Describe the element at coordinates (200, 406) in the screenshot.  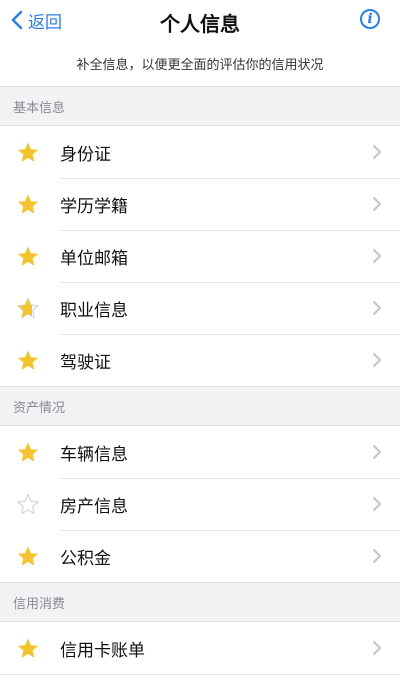
I see `section-header: 资产情况` at that location.